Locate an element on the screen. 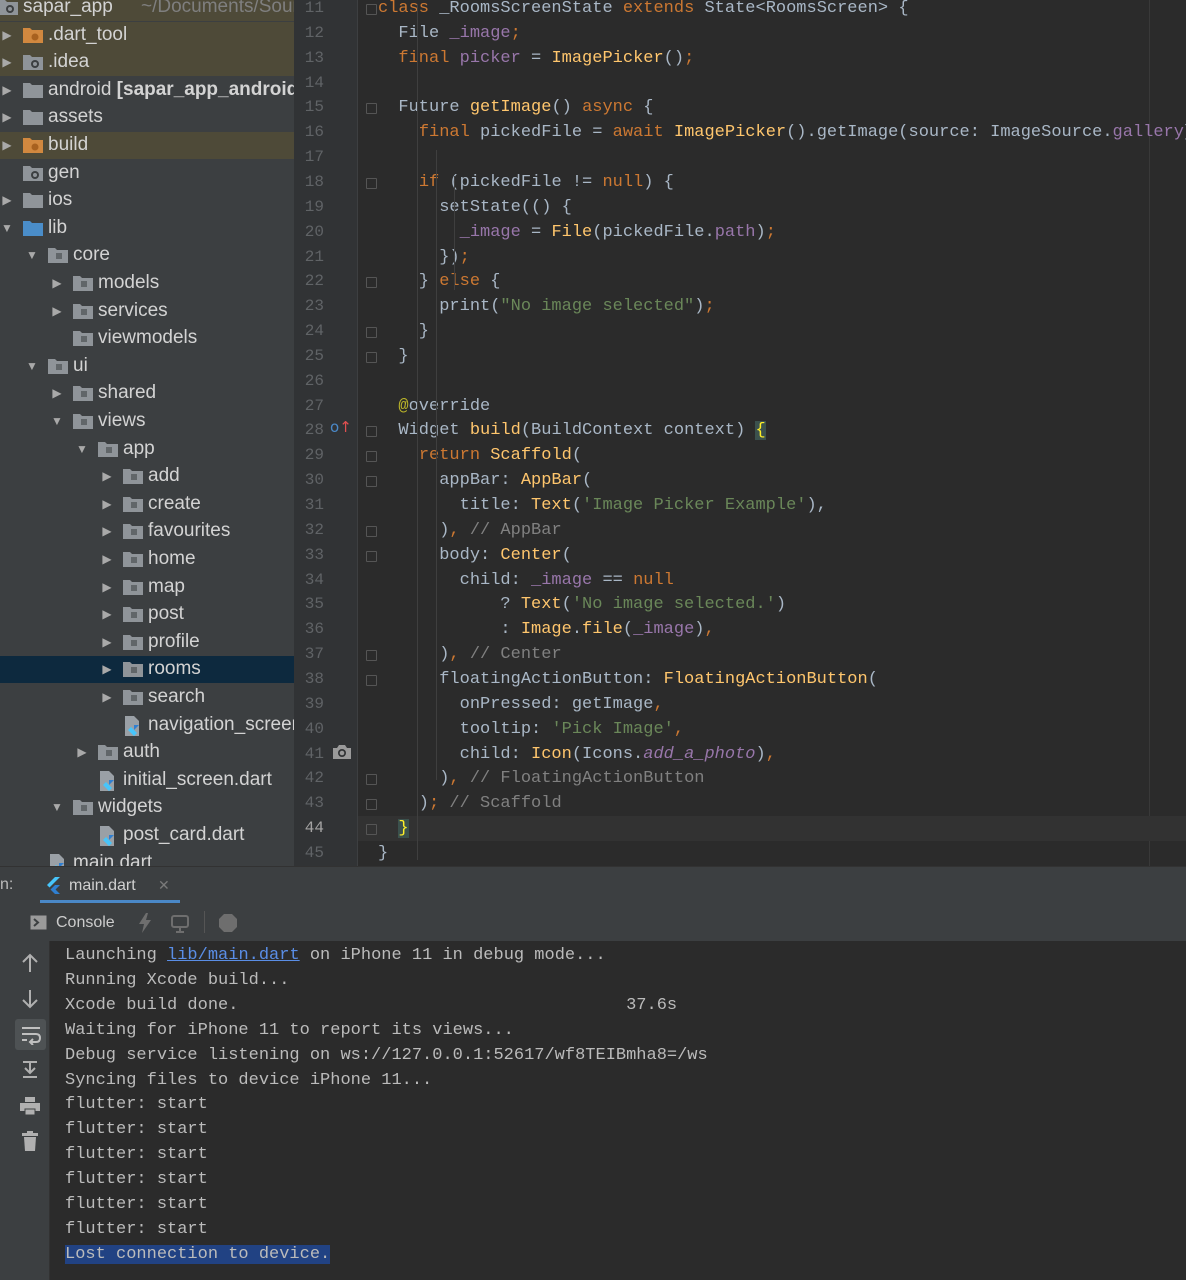 The image size is (1186, 1280). tree-item-models: ▶ models is located at coordinates (147, 283).